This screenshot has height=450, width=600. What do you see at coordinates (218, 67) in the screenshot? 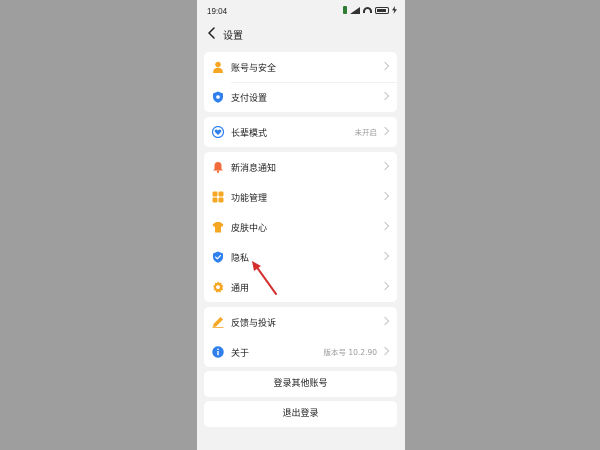
I see `person-icon` at bounding box center [218, 67].